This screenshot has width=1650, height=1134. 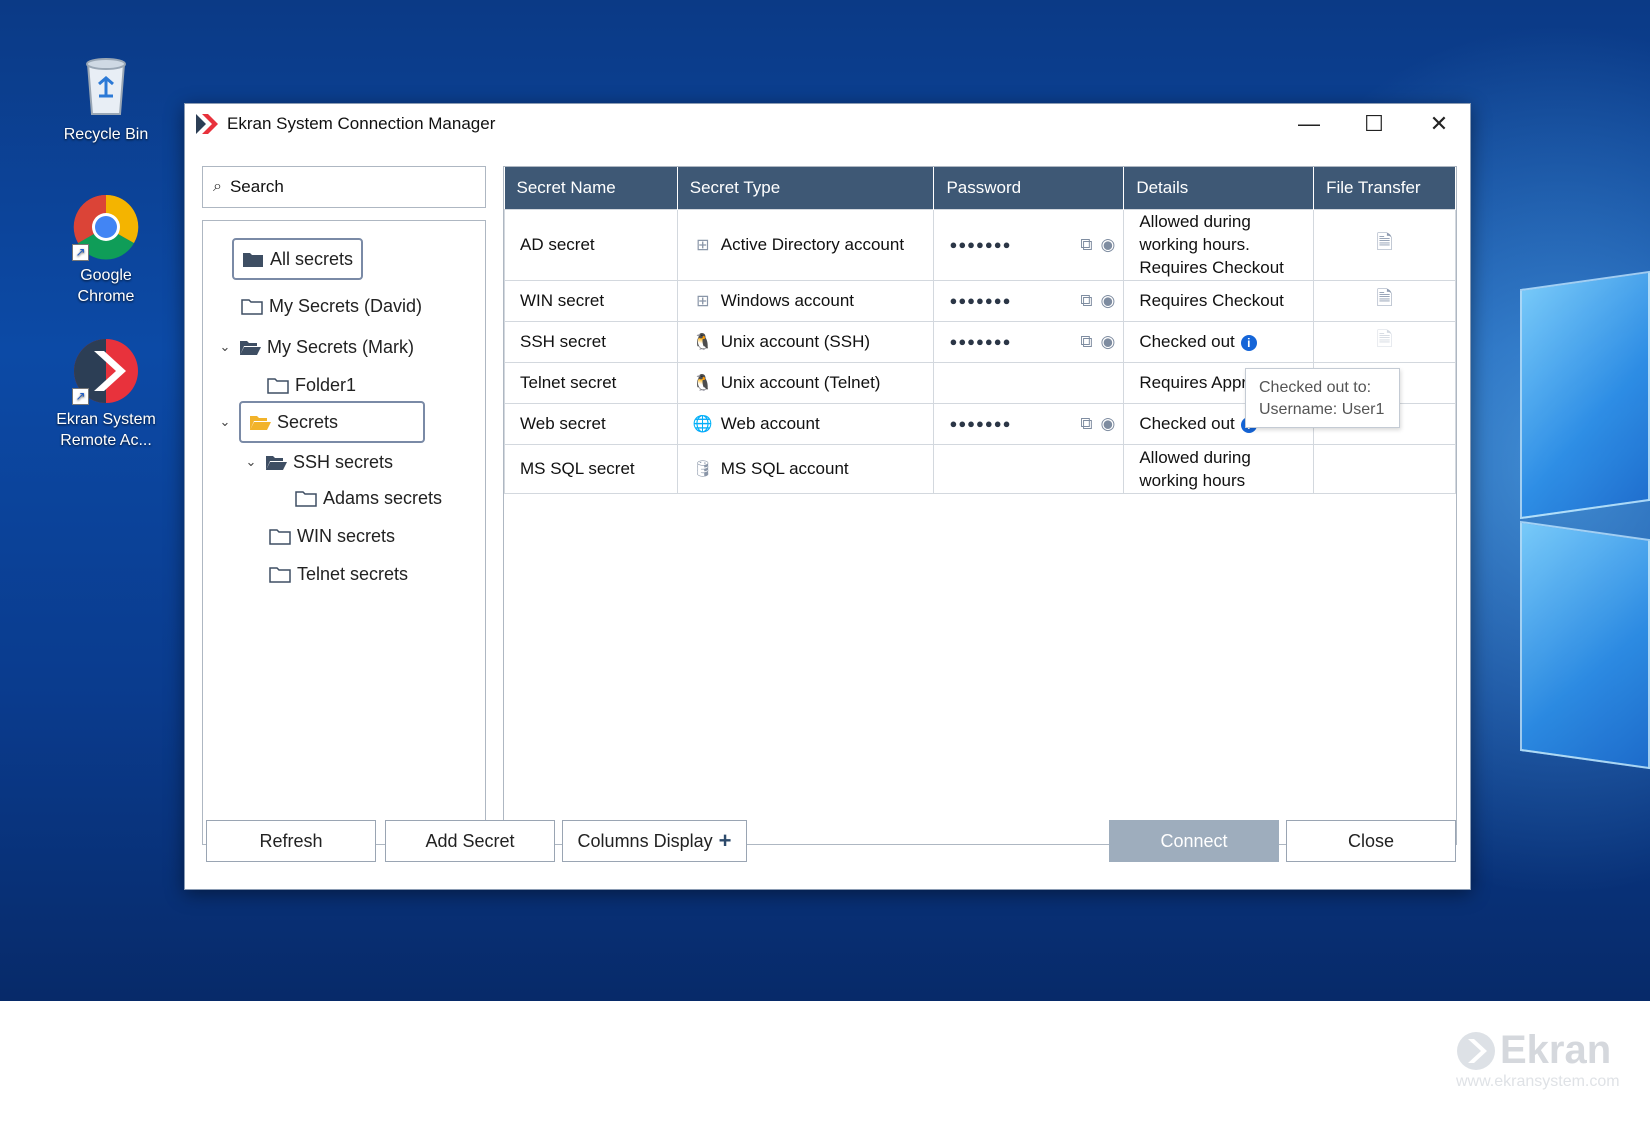 I want to click on linux-icon: 🐧, so click(x=702, y=383).